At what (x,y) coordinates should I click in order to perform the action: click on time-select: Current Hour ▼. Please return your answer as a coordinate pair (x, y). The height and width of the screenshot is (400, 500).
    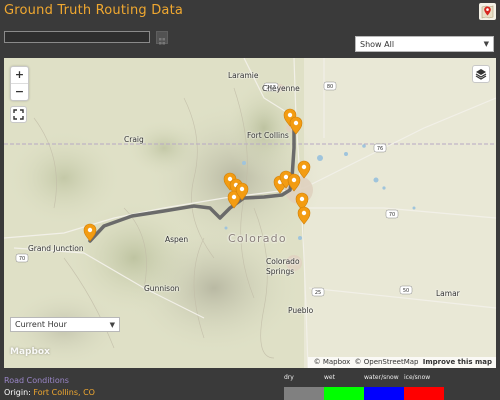
    Looking at the image, I should click on (65, 324).